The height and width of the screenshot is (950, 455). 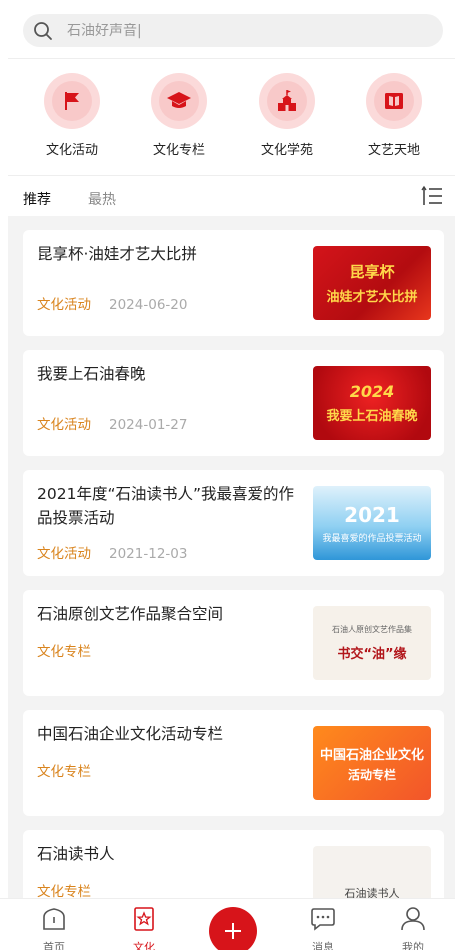 I want to click on category-label: 文艺天地, so click(x=393, y=150).